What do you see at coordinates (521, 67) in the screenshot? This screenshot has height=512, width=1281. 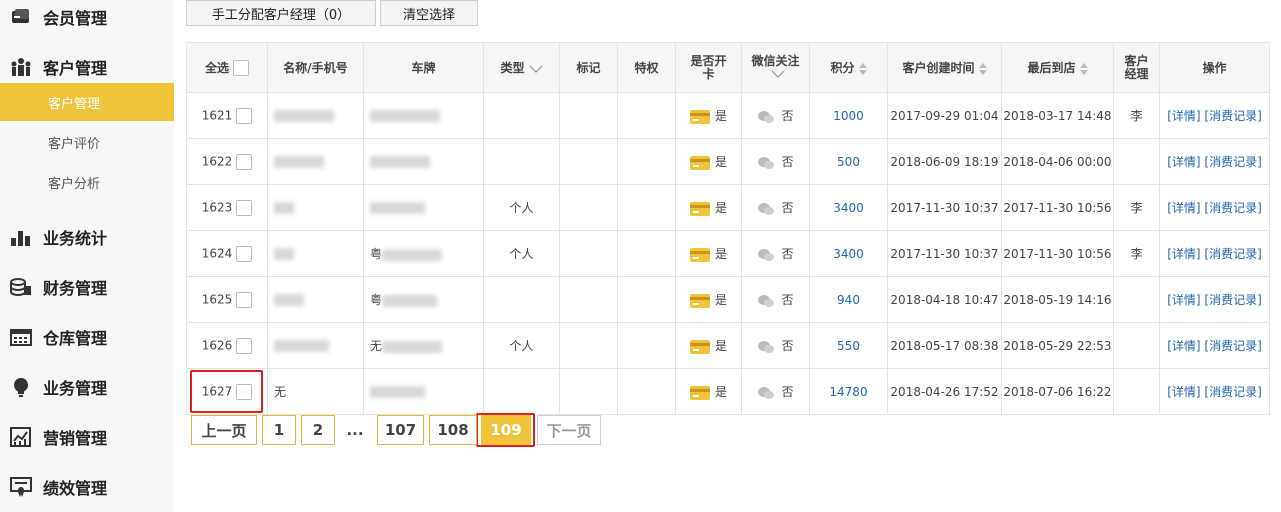 I see `col-type: 类型` at bounding box center [521, 67].